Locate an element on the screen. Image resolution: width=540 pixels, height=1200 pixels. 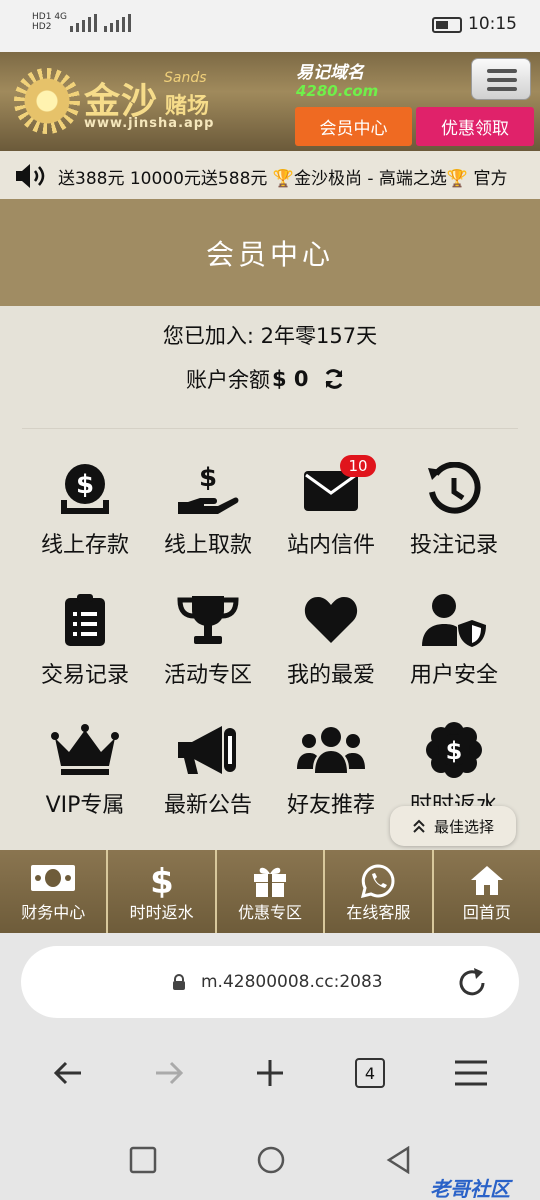
sim-indicator: HD1 4G HD2 is located at coordinates (50, 22).